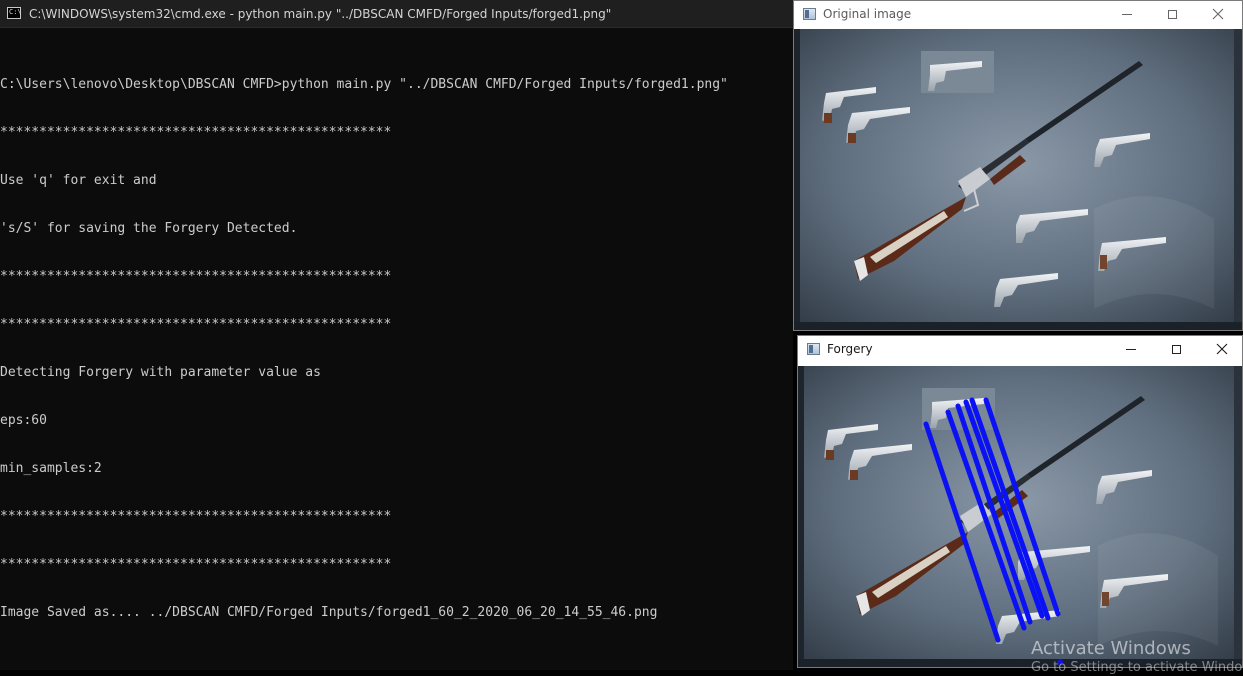 The image size is (1243, 676). Describe the element at coordinates (867, 14) in the screenshot. I see `original-image-title: Original image` at that location.